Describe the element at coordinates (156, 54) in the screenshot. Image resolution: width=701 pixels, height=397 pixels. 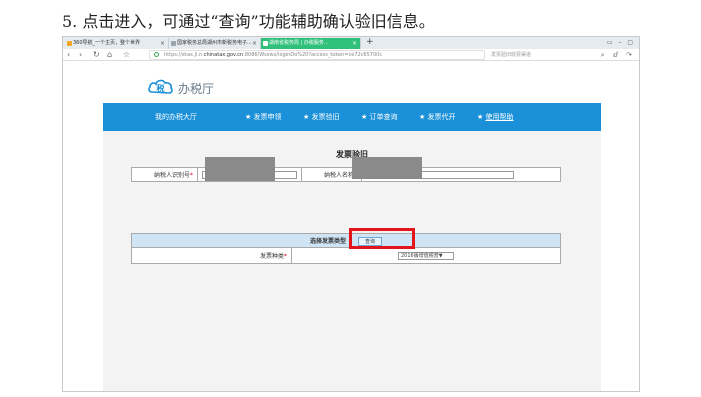
I see `secure-lock-icon` at that location.